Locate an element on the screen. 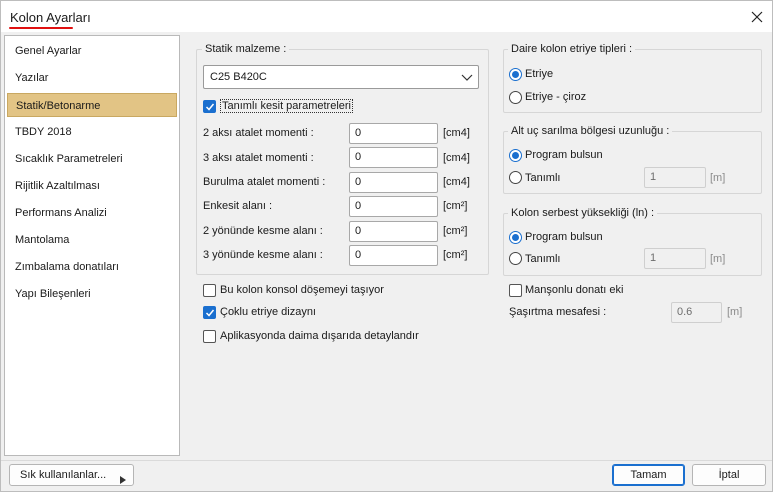  sidebar-item-tbdy-2018: TBDY 2018 is located at coordinates (92, 132).